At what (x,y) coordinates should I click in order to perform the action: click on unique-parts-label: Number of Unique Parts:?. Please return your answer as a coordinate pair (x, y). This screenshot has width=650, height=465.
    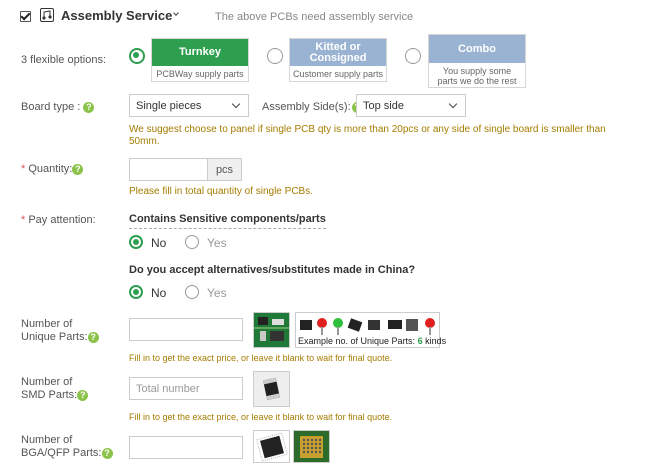
    Looking at the image, I should click on (60, 331).